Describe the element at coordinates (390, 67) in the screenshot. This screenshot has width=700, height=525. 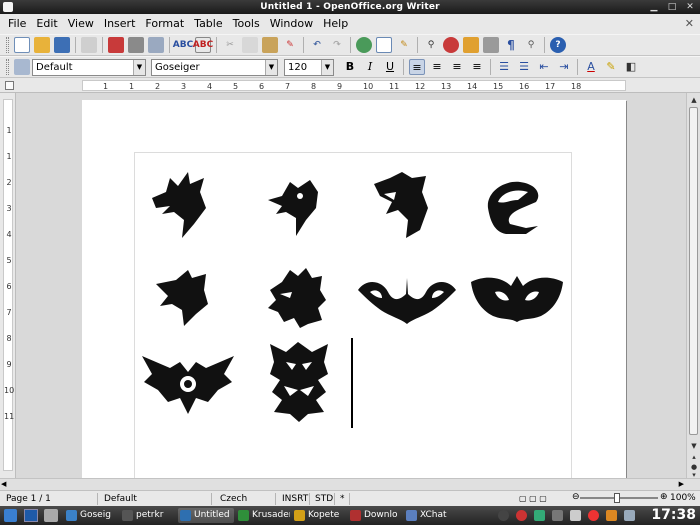
I see `underline-button: U` at that location.